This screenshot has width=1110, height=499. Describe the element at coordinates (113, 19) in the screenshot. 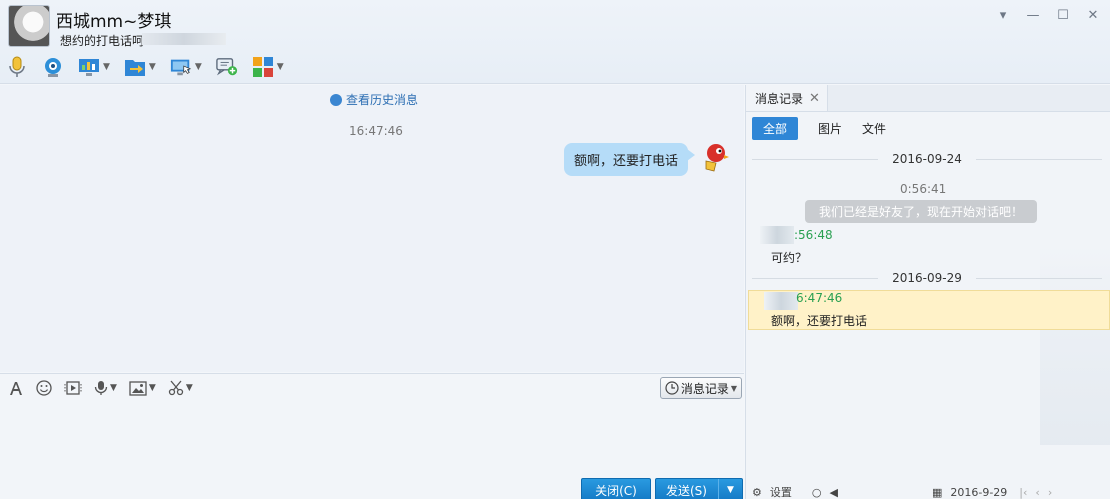

I see `contact-name: 西城mm~梦琪` at that location.